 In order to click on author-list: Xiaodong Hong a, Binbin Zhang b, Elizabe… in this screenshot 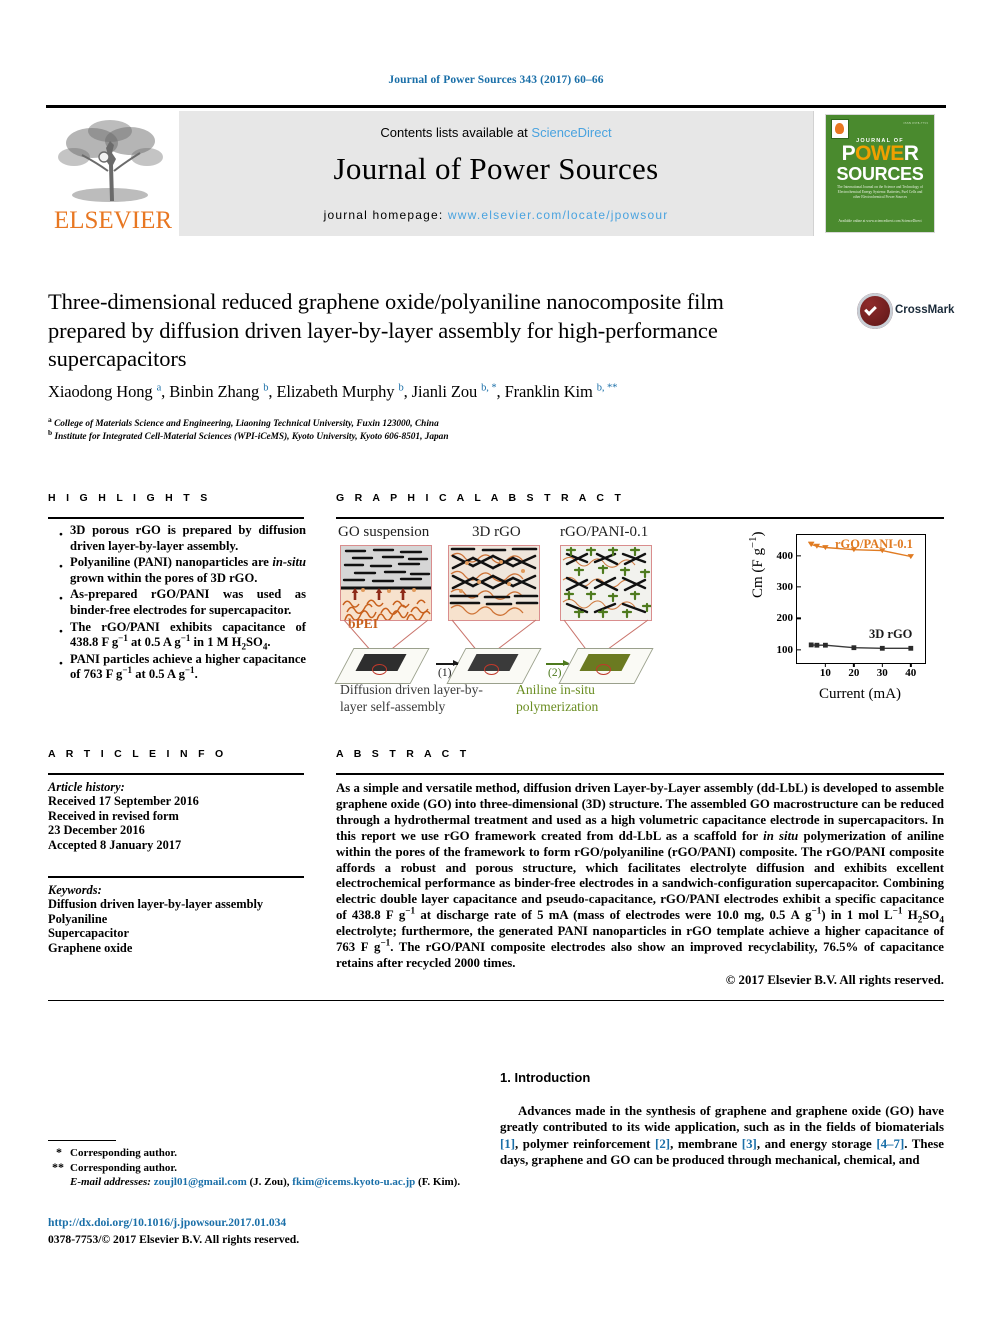, I will do `click(333, 391)`.